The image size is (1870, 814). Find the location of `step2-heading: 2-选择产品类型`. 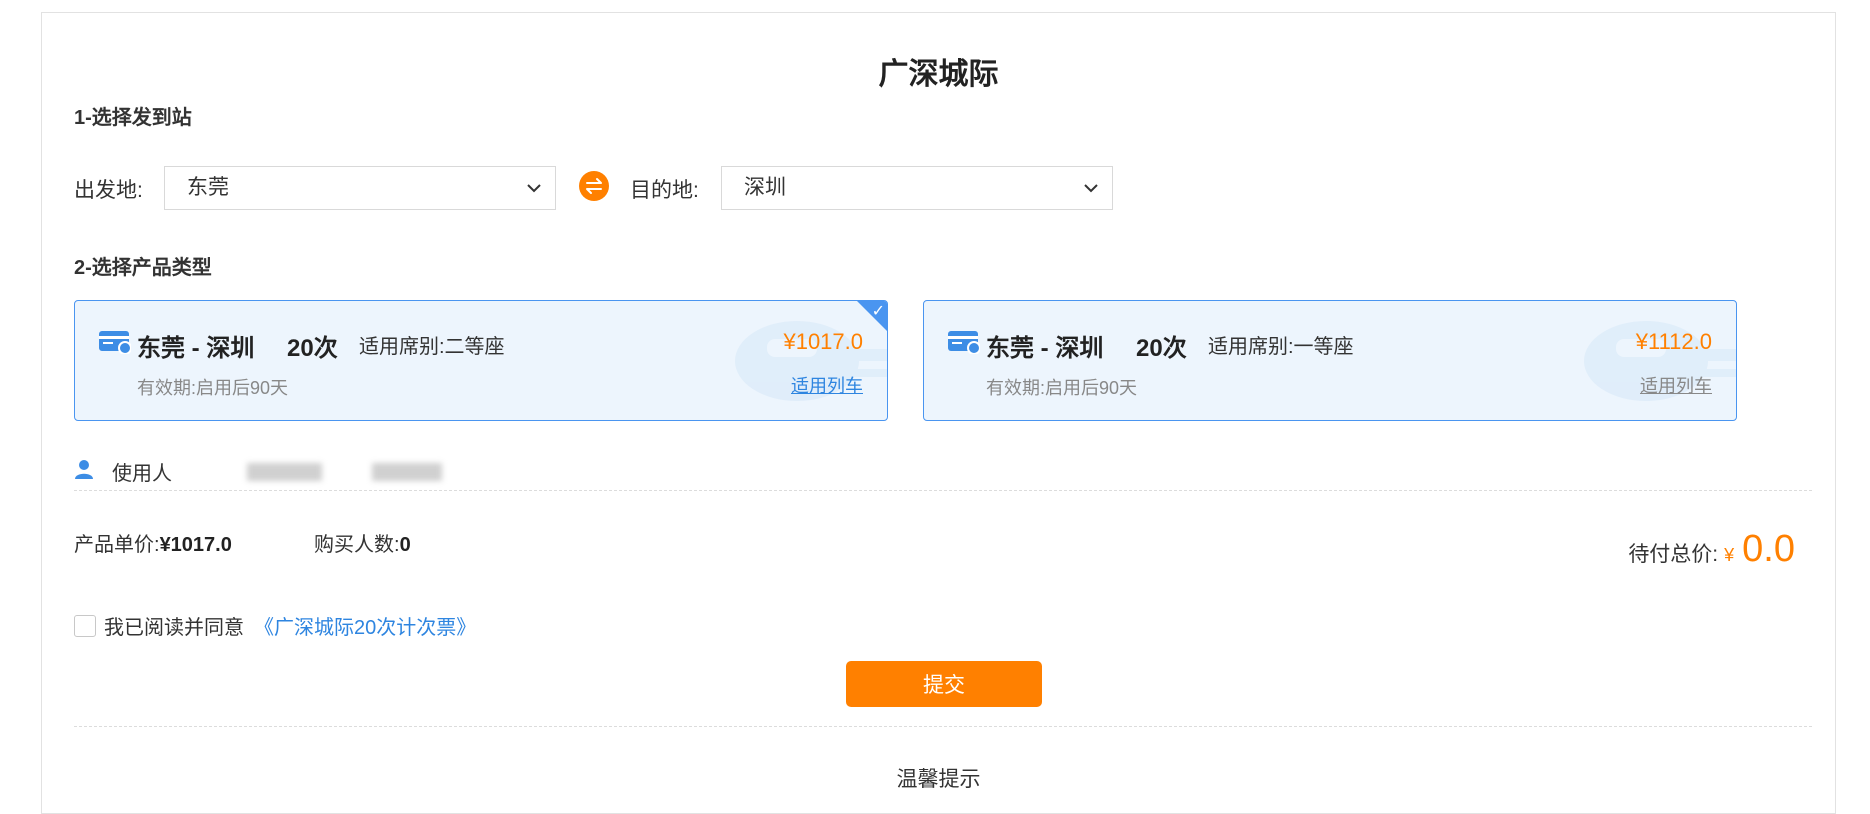

step2-heading: 2-选择产品类型 is located at coordinates (143, 268).